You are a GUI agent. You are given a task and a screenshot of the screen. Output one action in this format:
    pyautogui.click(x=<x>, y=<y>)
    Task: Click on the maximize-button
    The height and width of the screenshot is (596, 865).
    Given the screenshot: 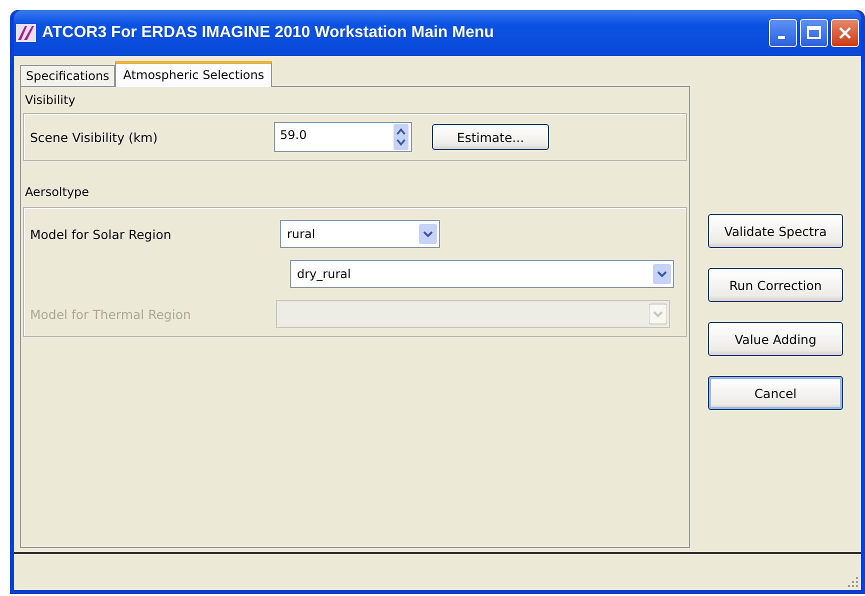 What is the action you would take?
    pyautogui.click(x=814, y=33)
    